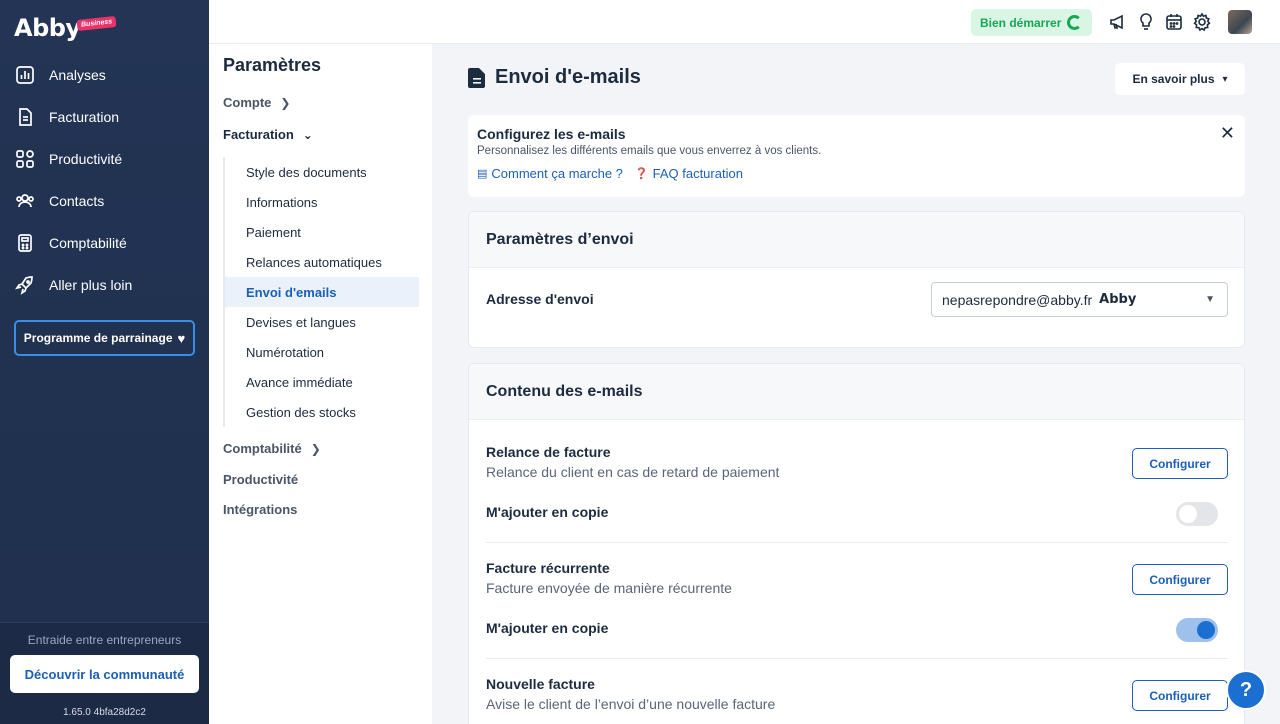 This screenshot has width=1280, height=724. Describe the element at coordinates (548, 568) in the screenshot. I see `recurrente-title: Facture récurrente` at that location.